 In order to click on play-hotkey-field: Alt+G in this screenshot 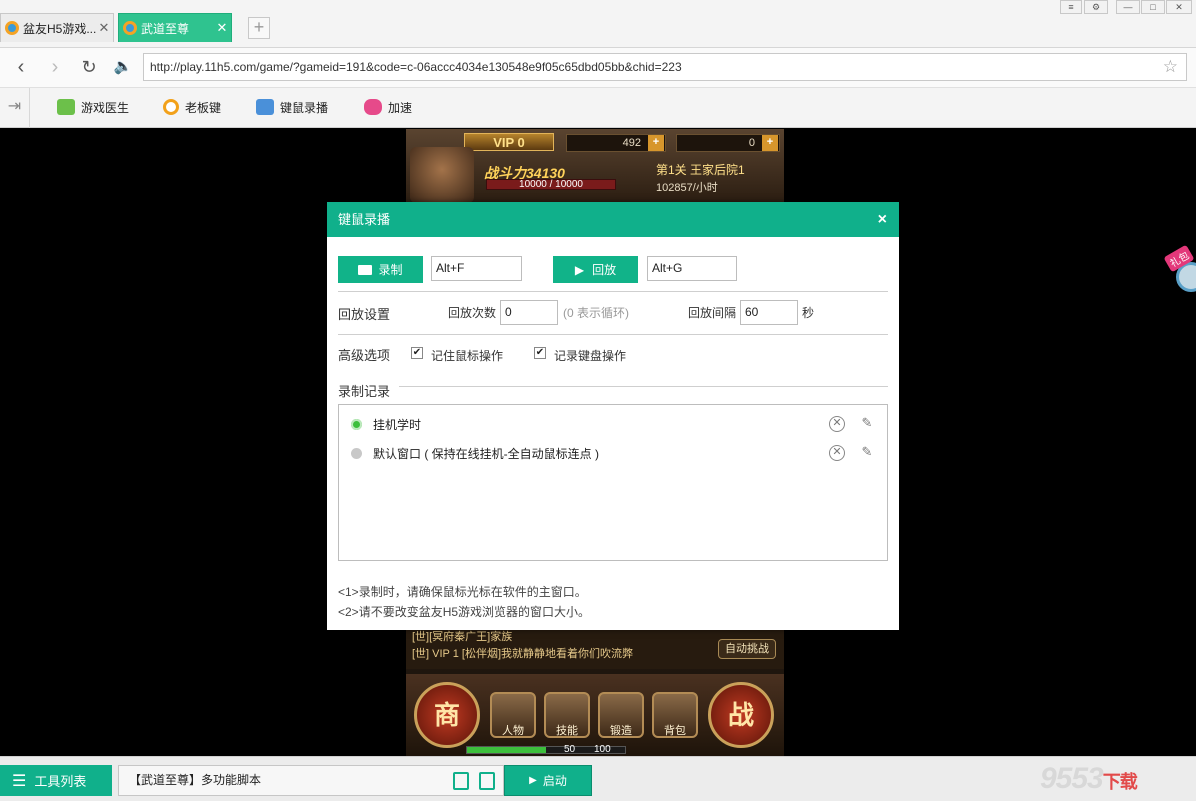, I will do `click(692, 268)`.